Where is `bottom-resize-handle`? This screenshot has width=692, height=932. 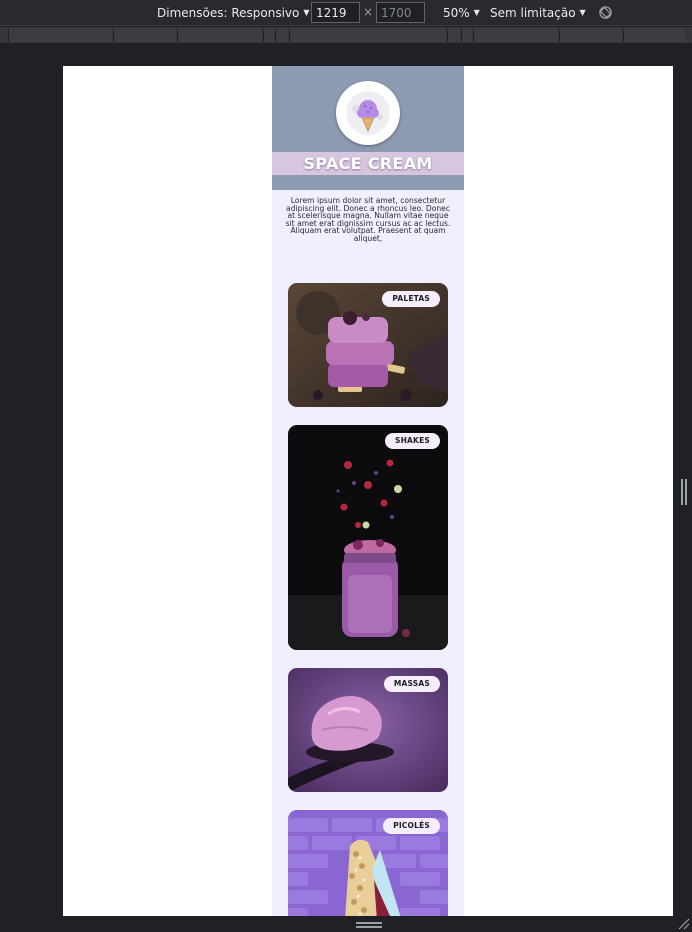
bottom-resize-handle is located at coordinates (369, 925).